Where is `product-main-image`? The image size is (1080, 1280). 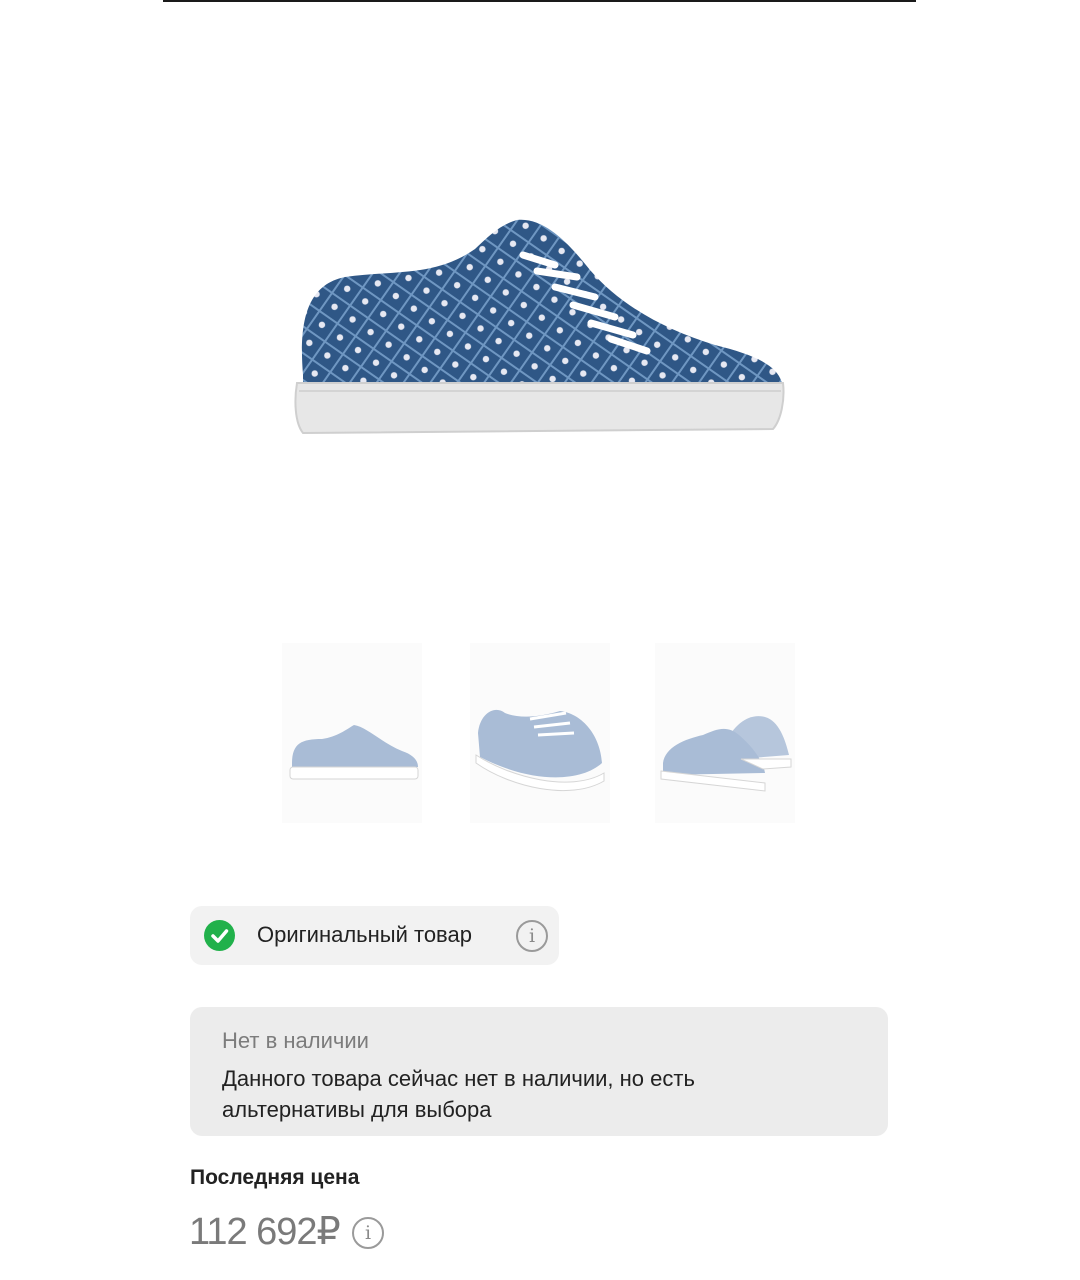 product-main-image is located at coordinates (540, 330).